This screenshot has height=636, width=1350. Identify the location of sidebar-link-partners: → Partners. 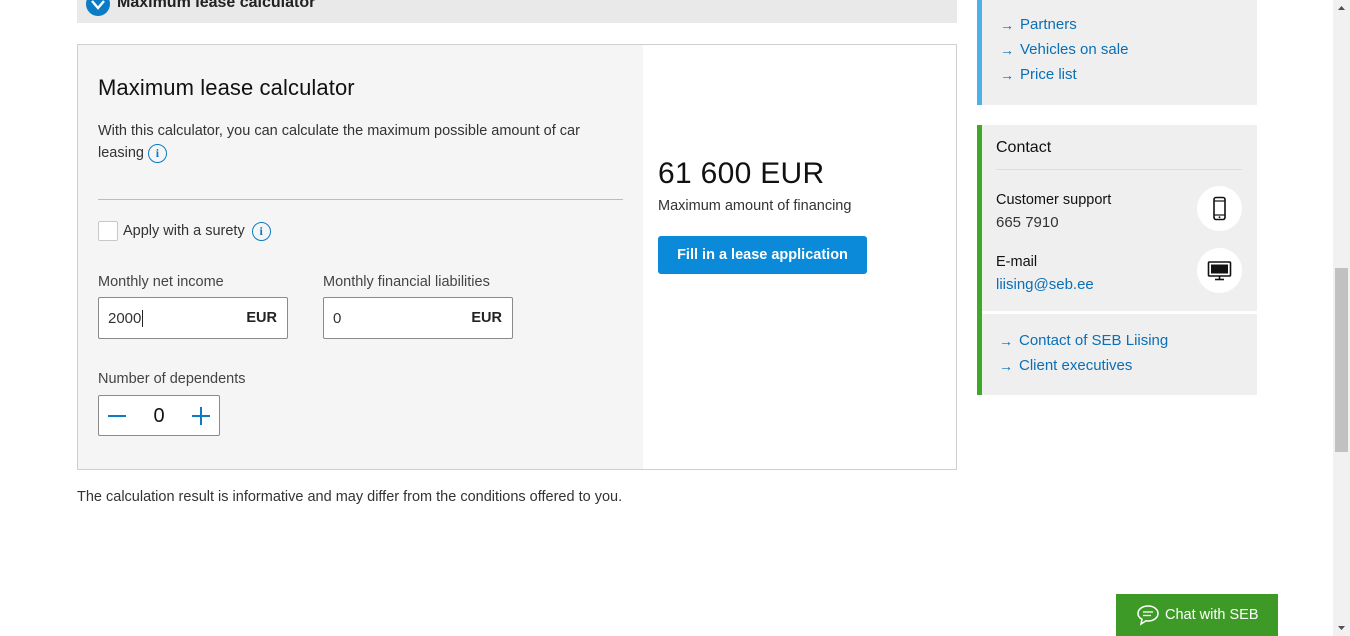
(1038, 24).